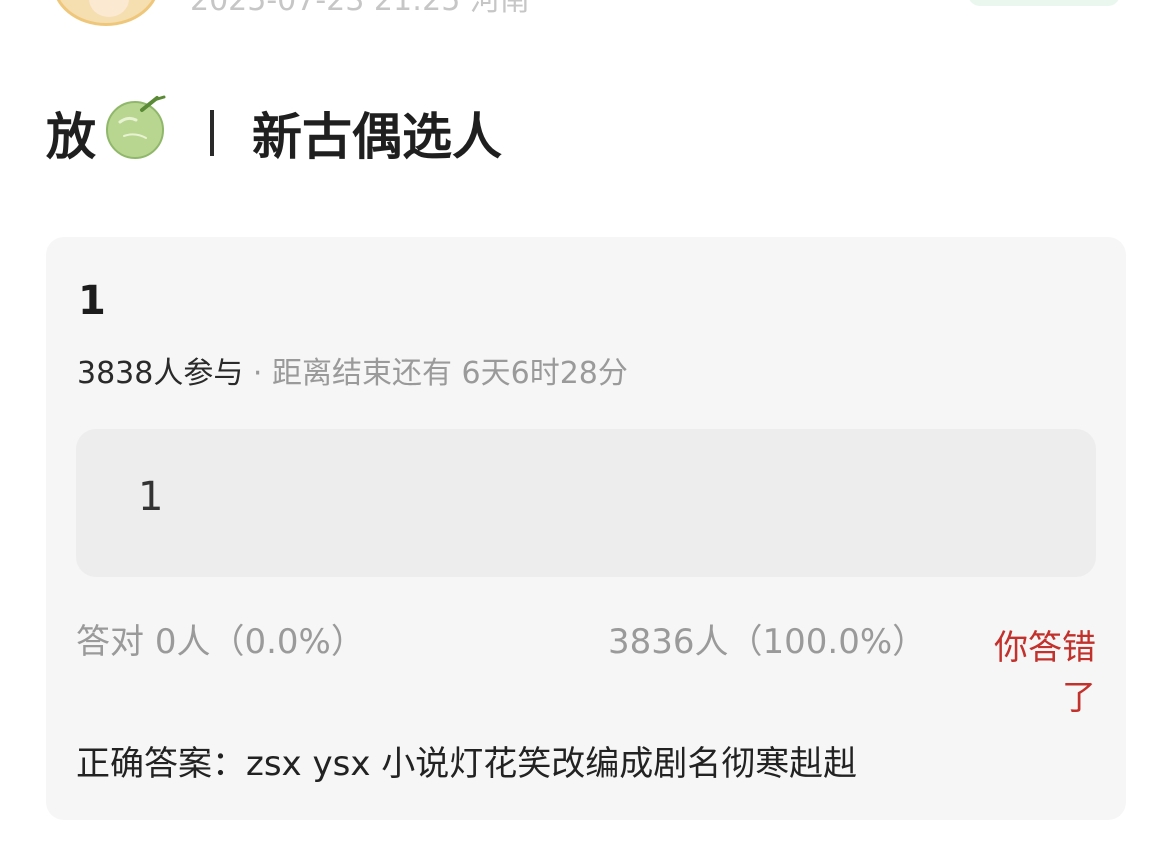  Describe the element at coordinates (160, 373) in the screenshot. I see `participant-count: 3838人参与` at that location.